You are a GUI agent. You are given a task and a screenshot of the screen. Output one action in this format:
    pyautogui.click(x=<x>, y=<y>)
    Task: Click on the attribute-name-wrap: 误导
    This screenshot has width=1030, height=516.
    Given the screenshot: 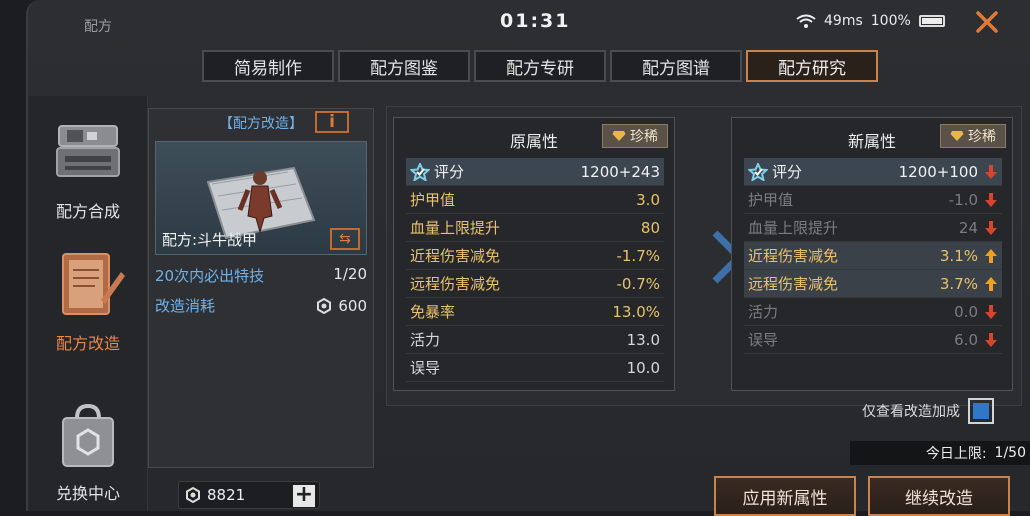 What is the action you would take?
    pyautogui.click(x=763, y=339)
    